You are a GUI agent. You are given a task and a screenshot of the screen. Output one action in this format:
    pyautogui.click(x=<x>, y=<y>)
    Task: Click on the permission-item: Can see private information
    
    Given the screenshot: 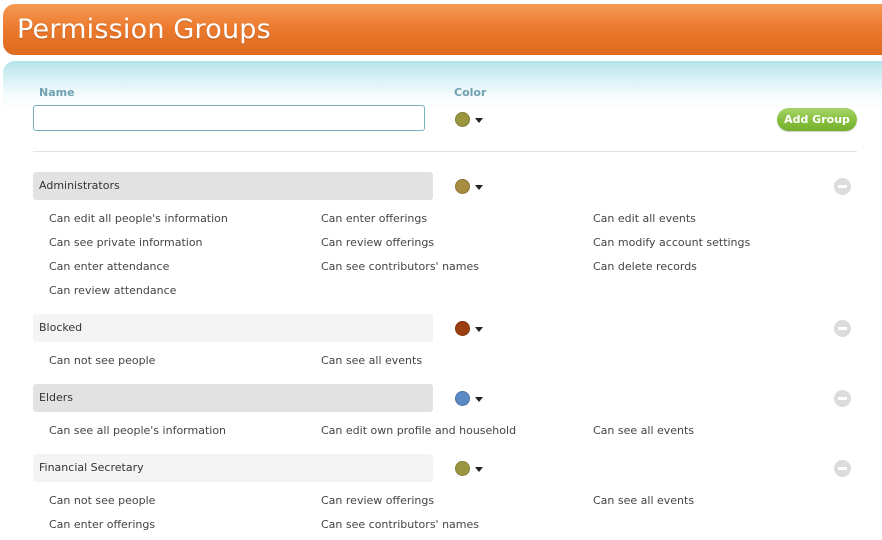 What is the action you would take?
    pyautogui.click(x=126, y=242)
    